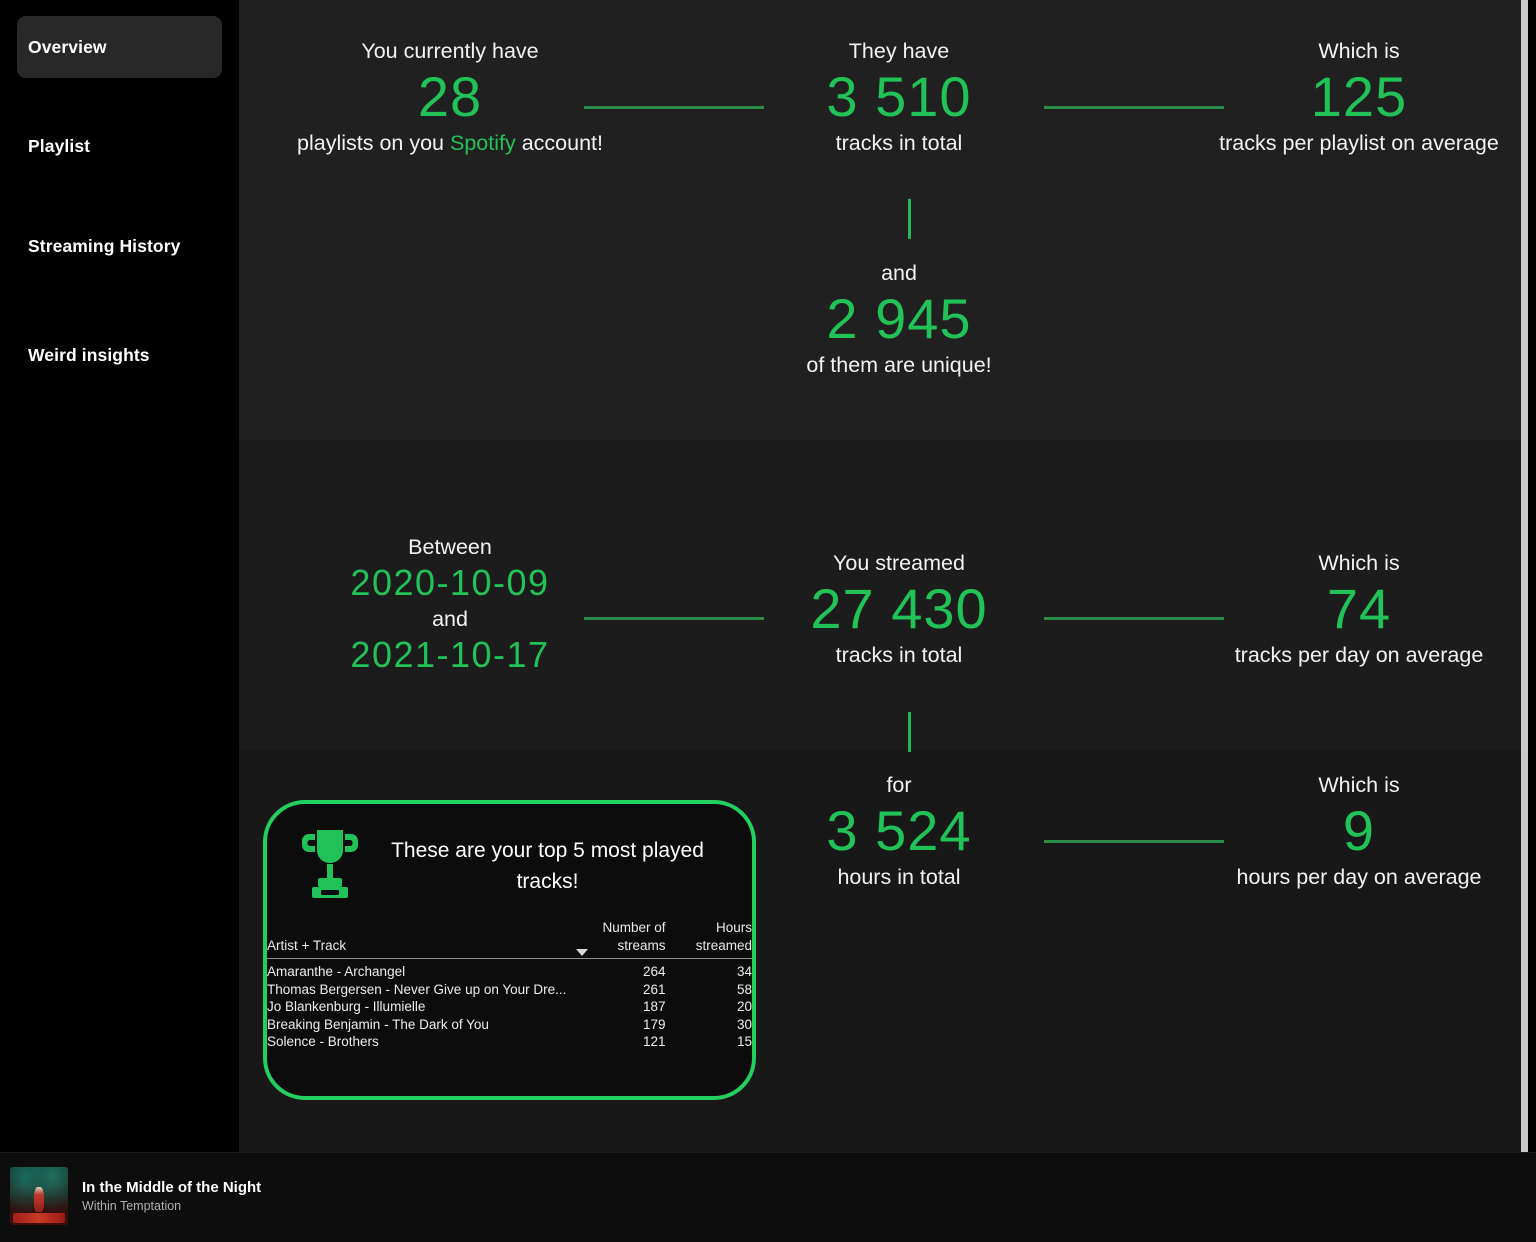 The image size is (1536, 1242). Describe the element at coordinates (119, 146) in the screenshot. I see `sidebar-item-playlist: Playlist` at that location.